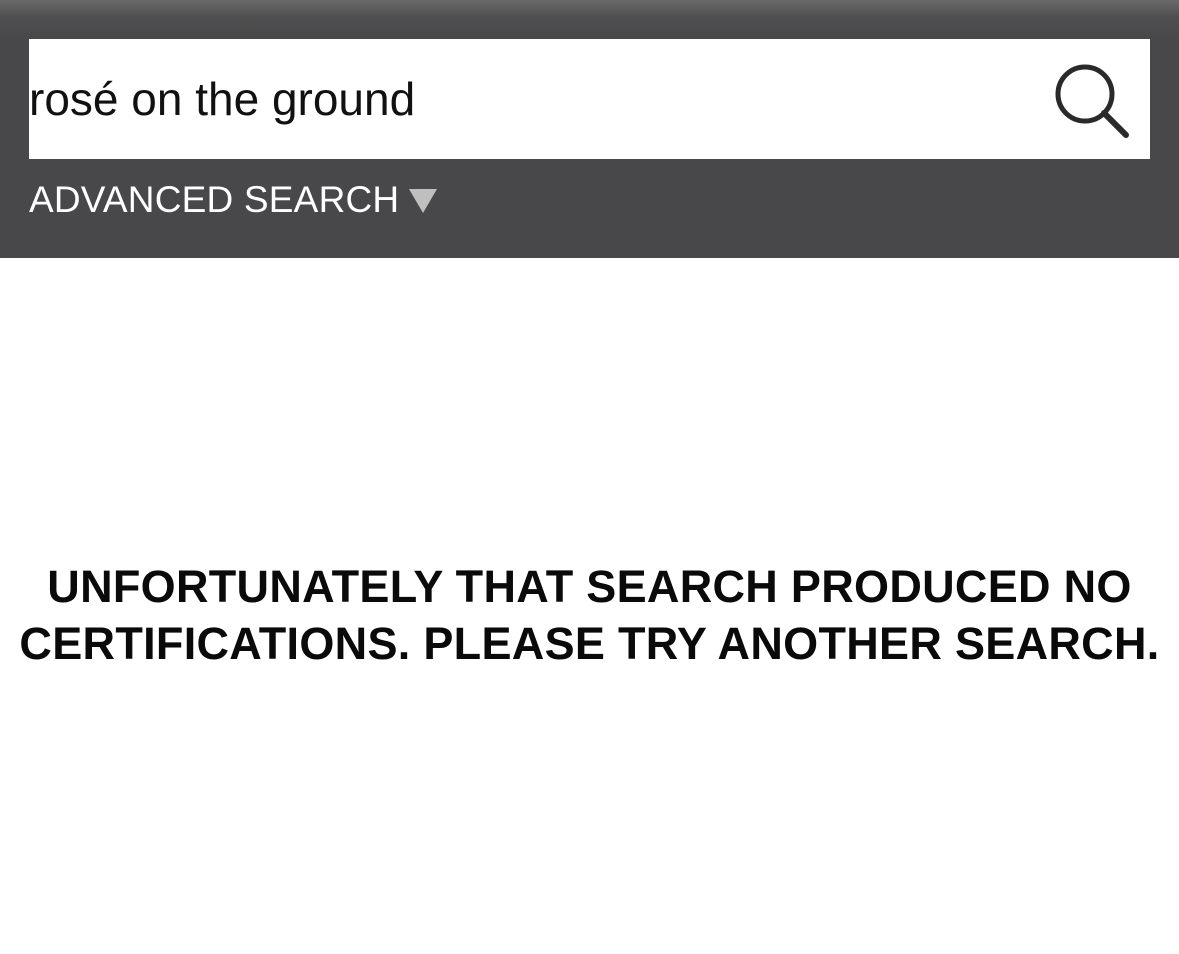  What do you see at coordinates (529, 99) in the screenshot?
I see `search-input` at bounding box center [529, 99].